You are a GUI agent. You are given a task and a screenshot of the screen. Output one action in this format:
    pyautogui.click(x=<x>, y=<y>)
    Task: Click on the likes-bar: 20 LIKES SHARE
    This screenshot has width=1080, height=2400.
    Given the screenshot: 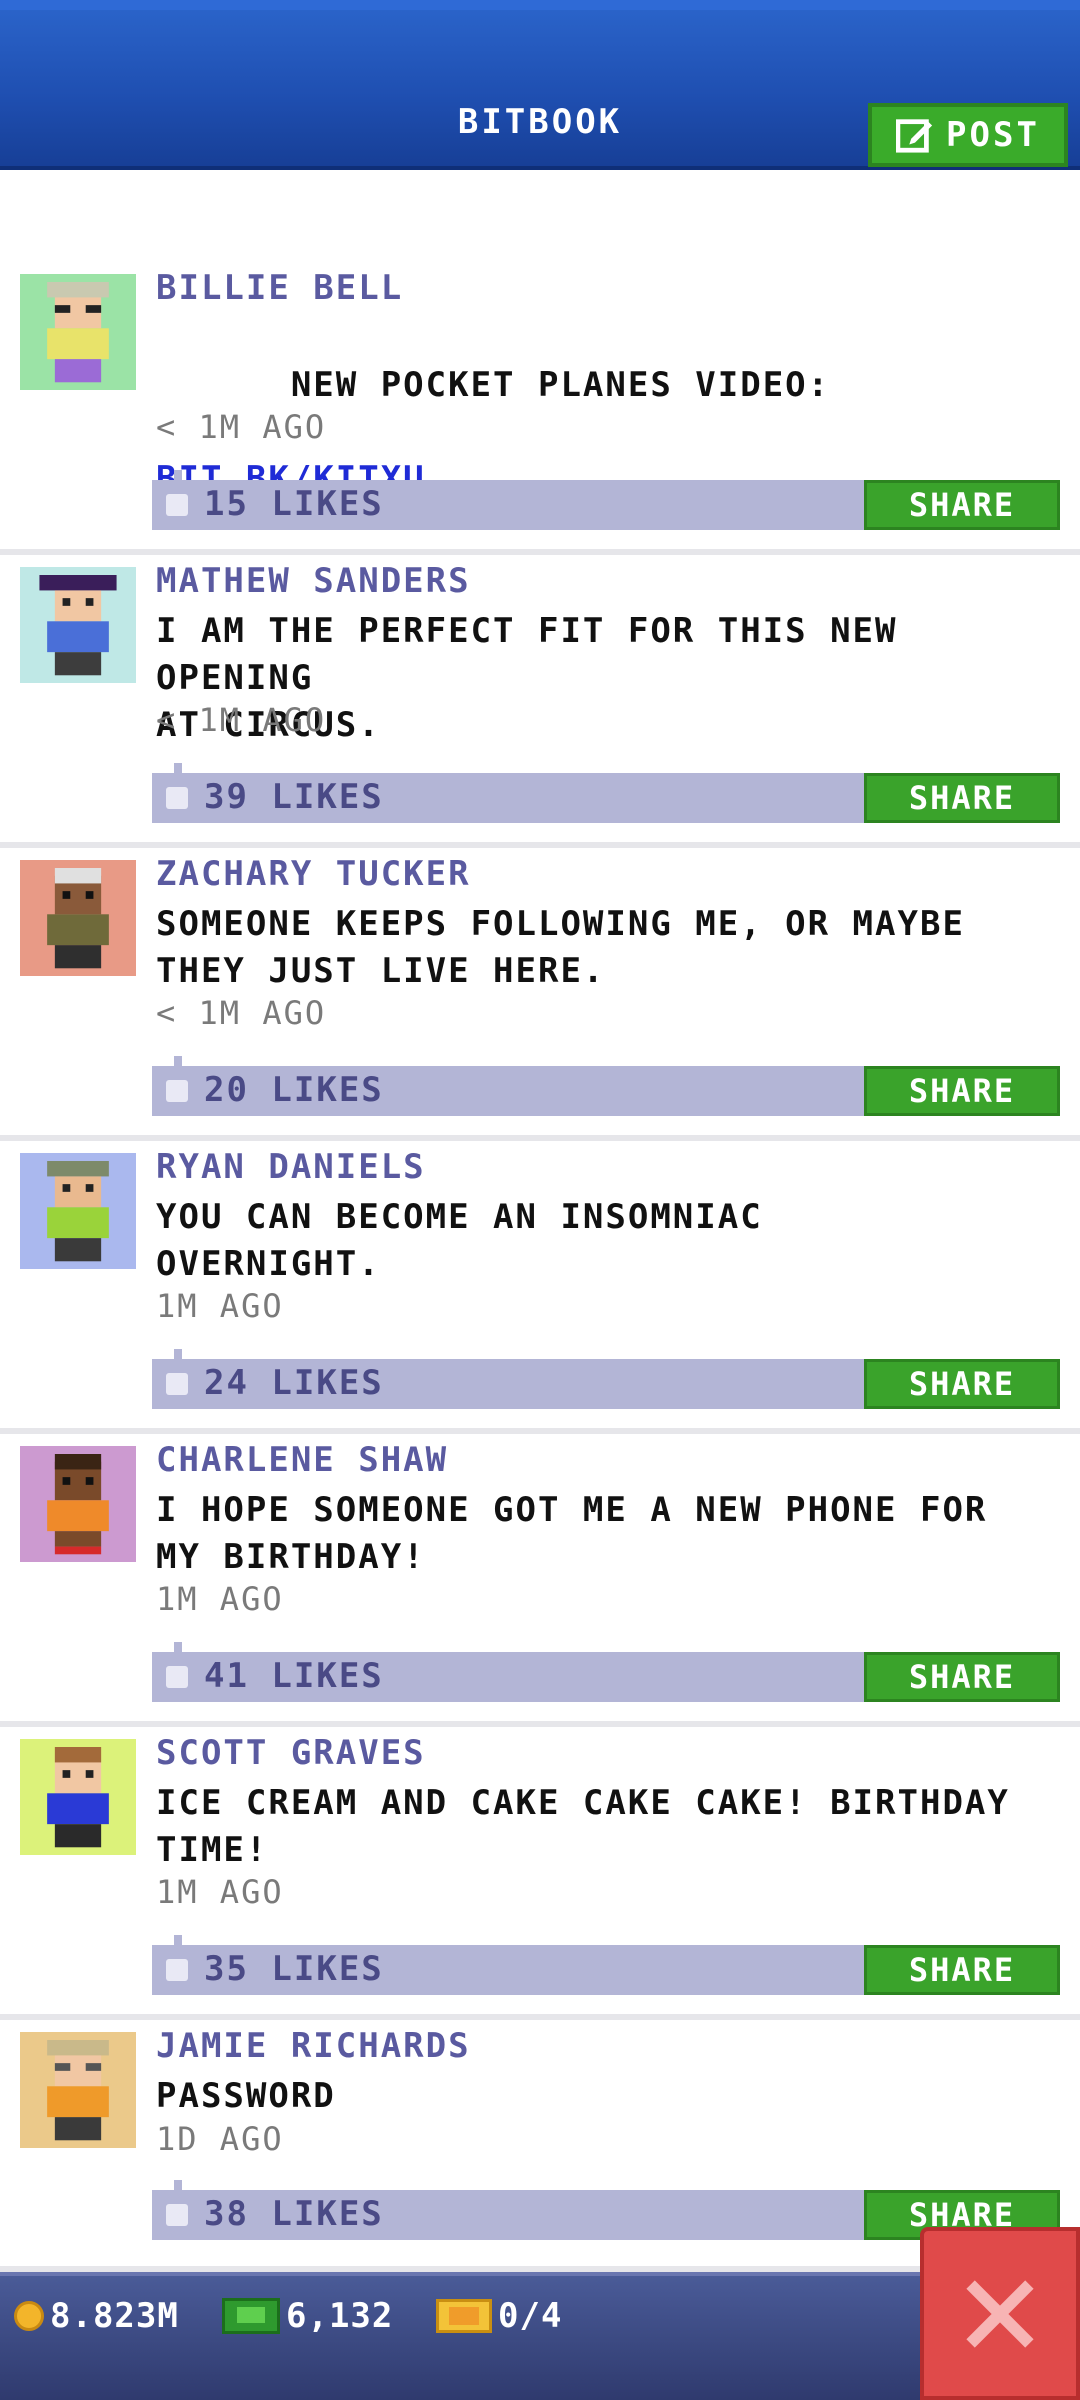 What is the action you would take?
    pyautogui.click(x=606, y=1086)
    